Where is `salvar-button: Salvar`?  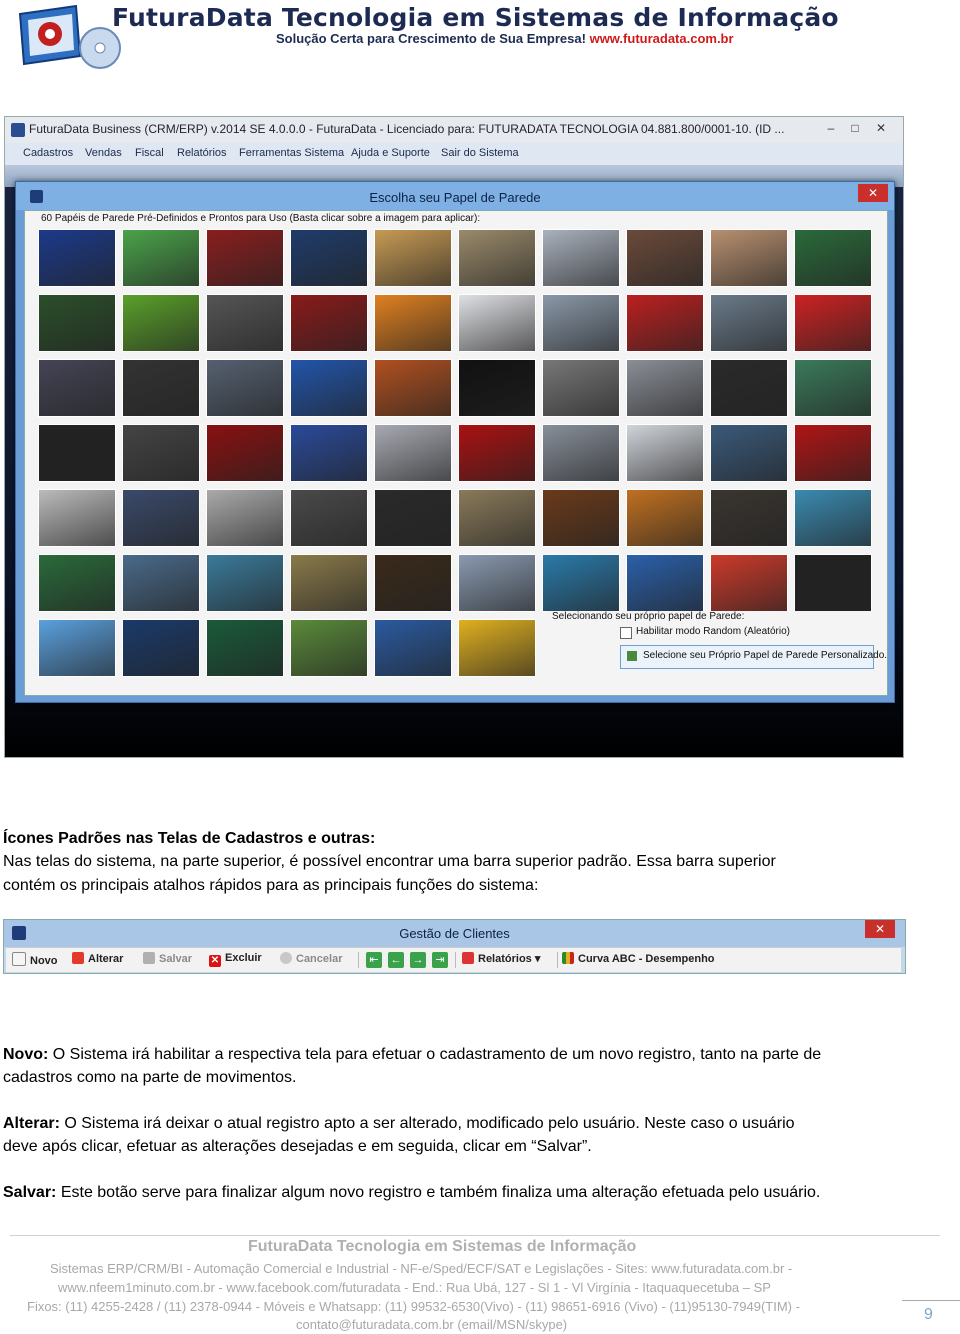
salvar-button: Salvar is located at coordinates (167, 960).